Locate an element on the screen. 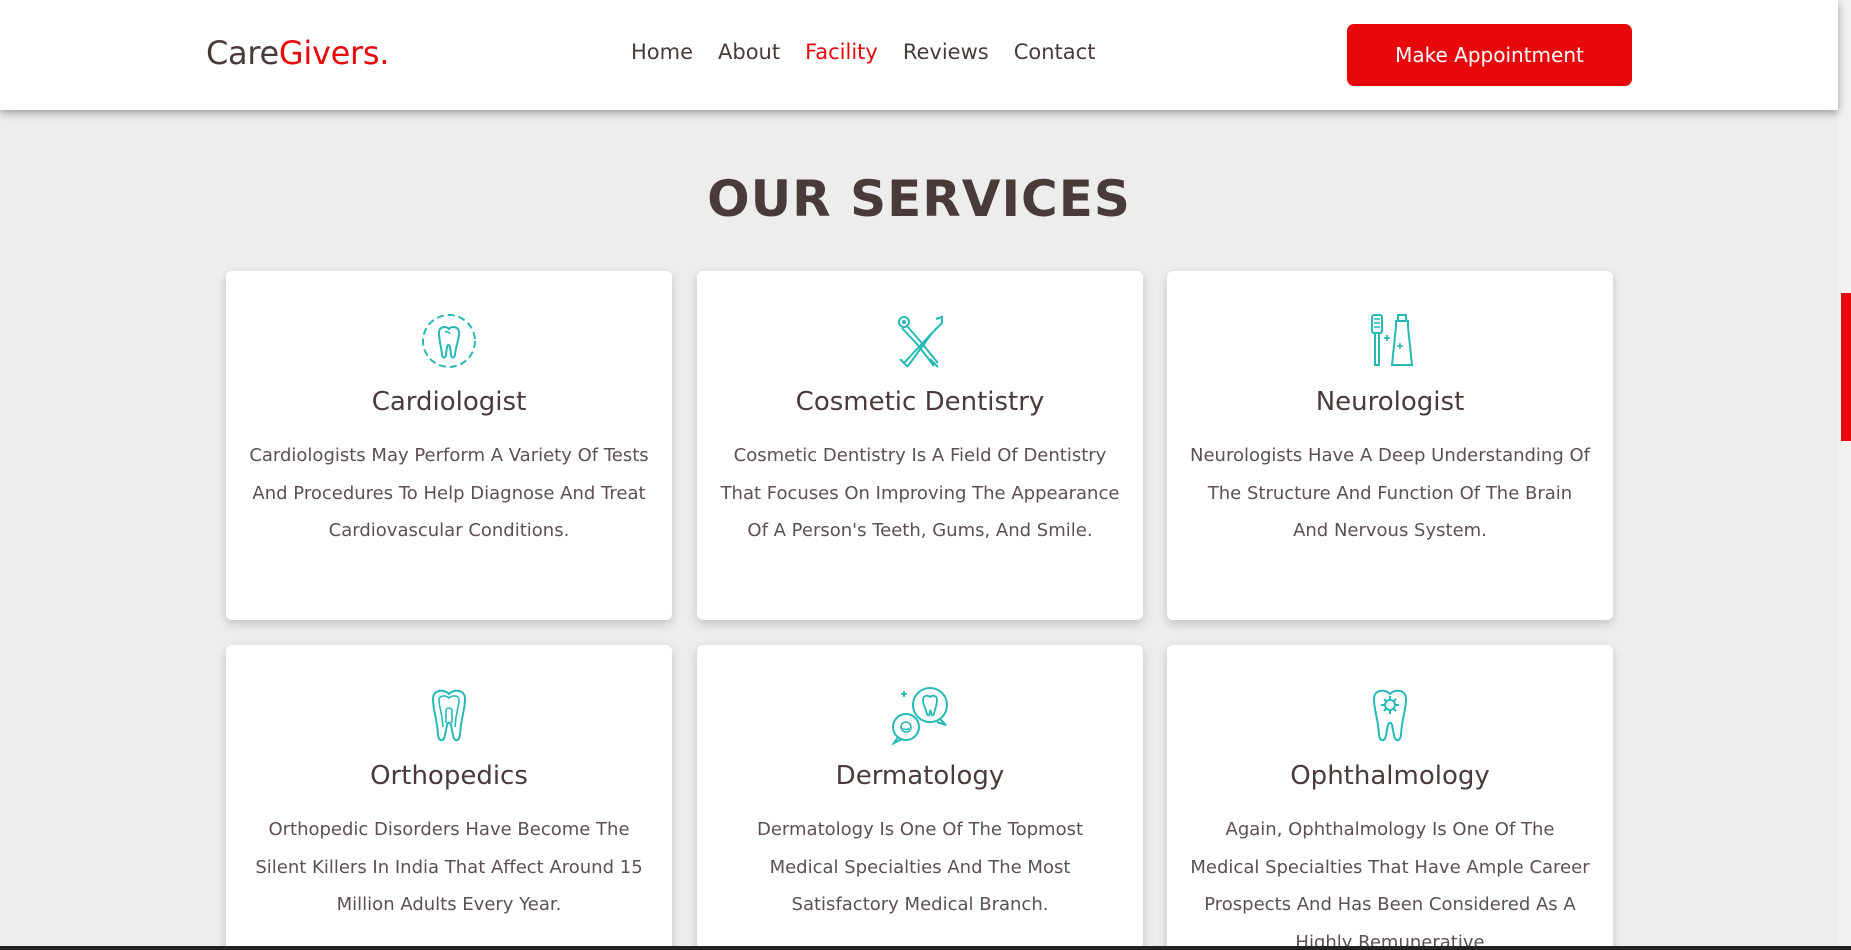 This screenshot has height=950, width=1851. logo: CareGivers. is located at coordinates (297, 53).